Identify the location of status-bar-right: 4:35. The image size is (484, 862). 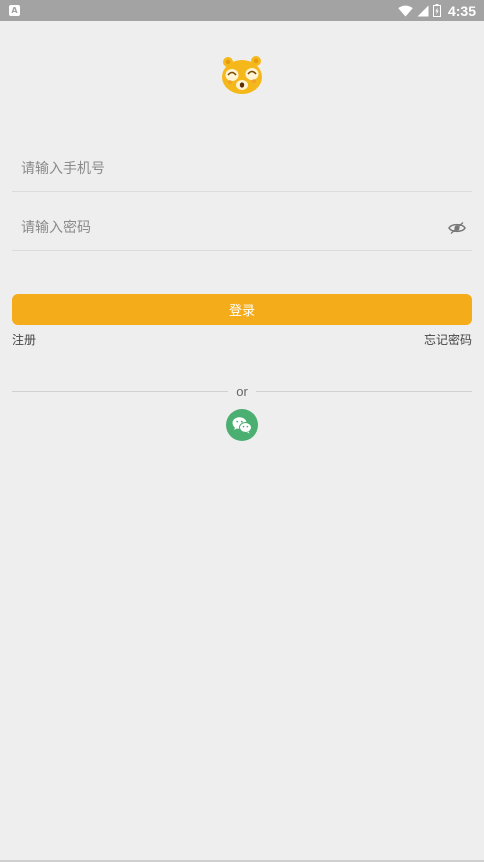
(437, 10).